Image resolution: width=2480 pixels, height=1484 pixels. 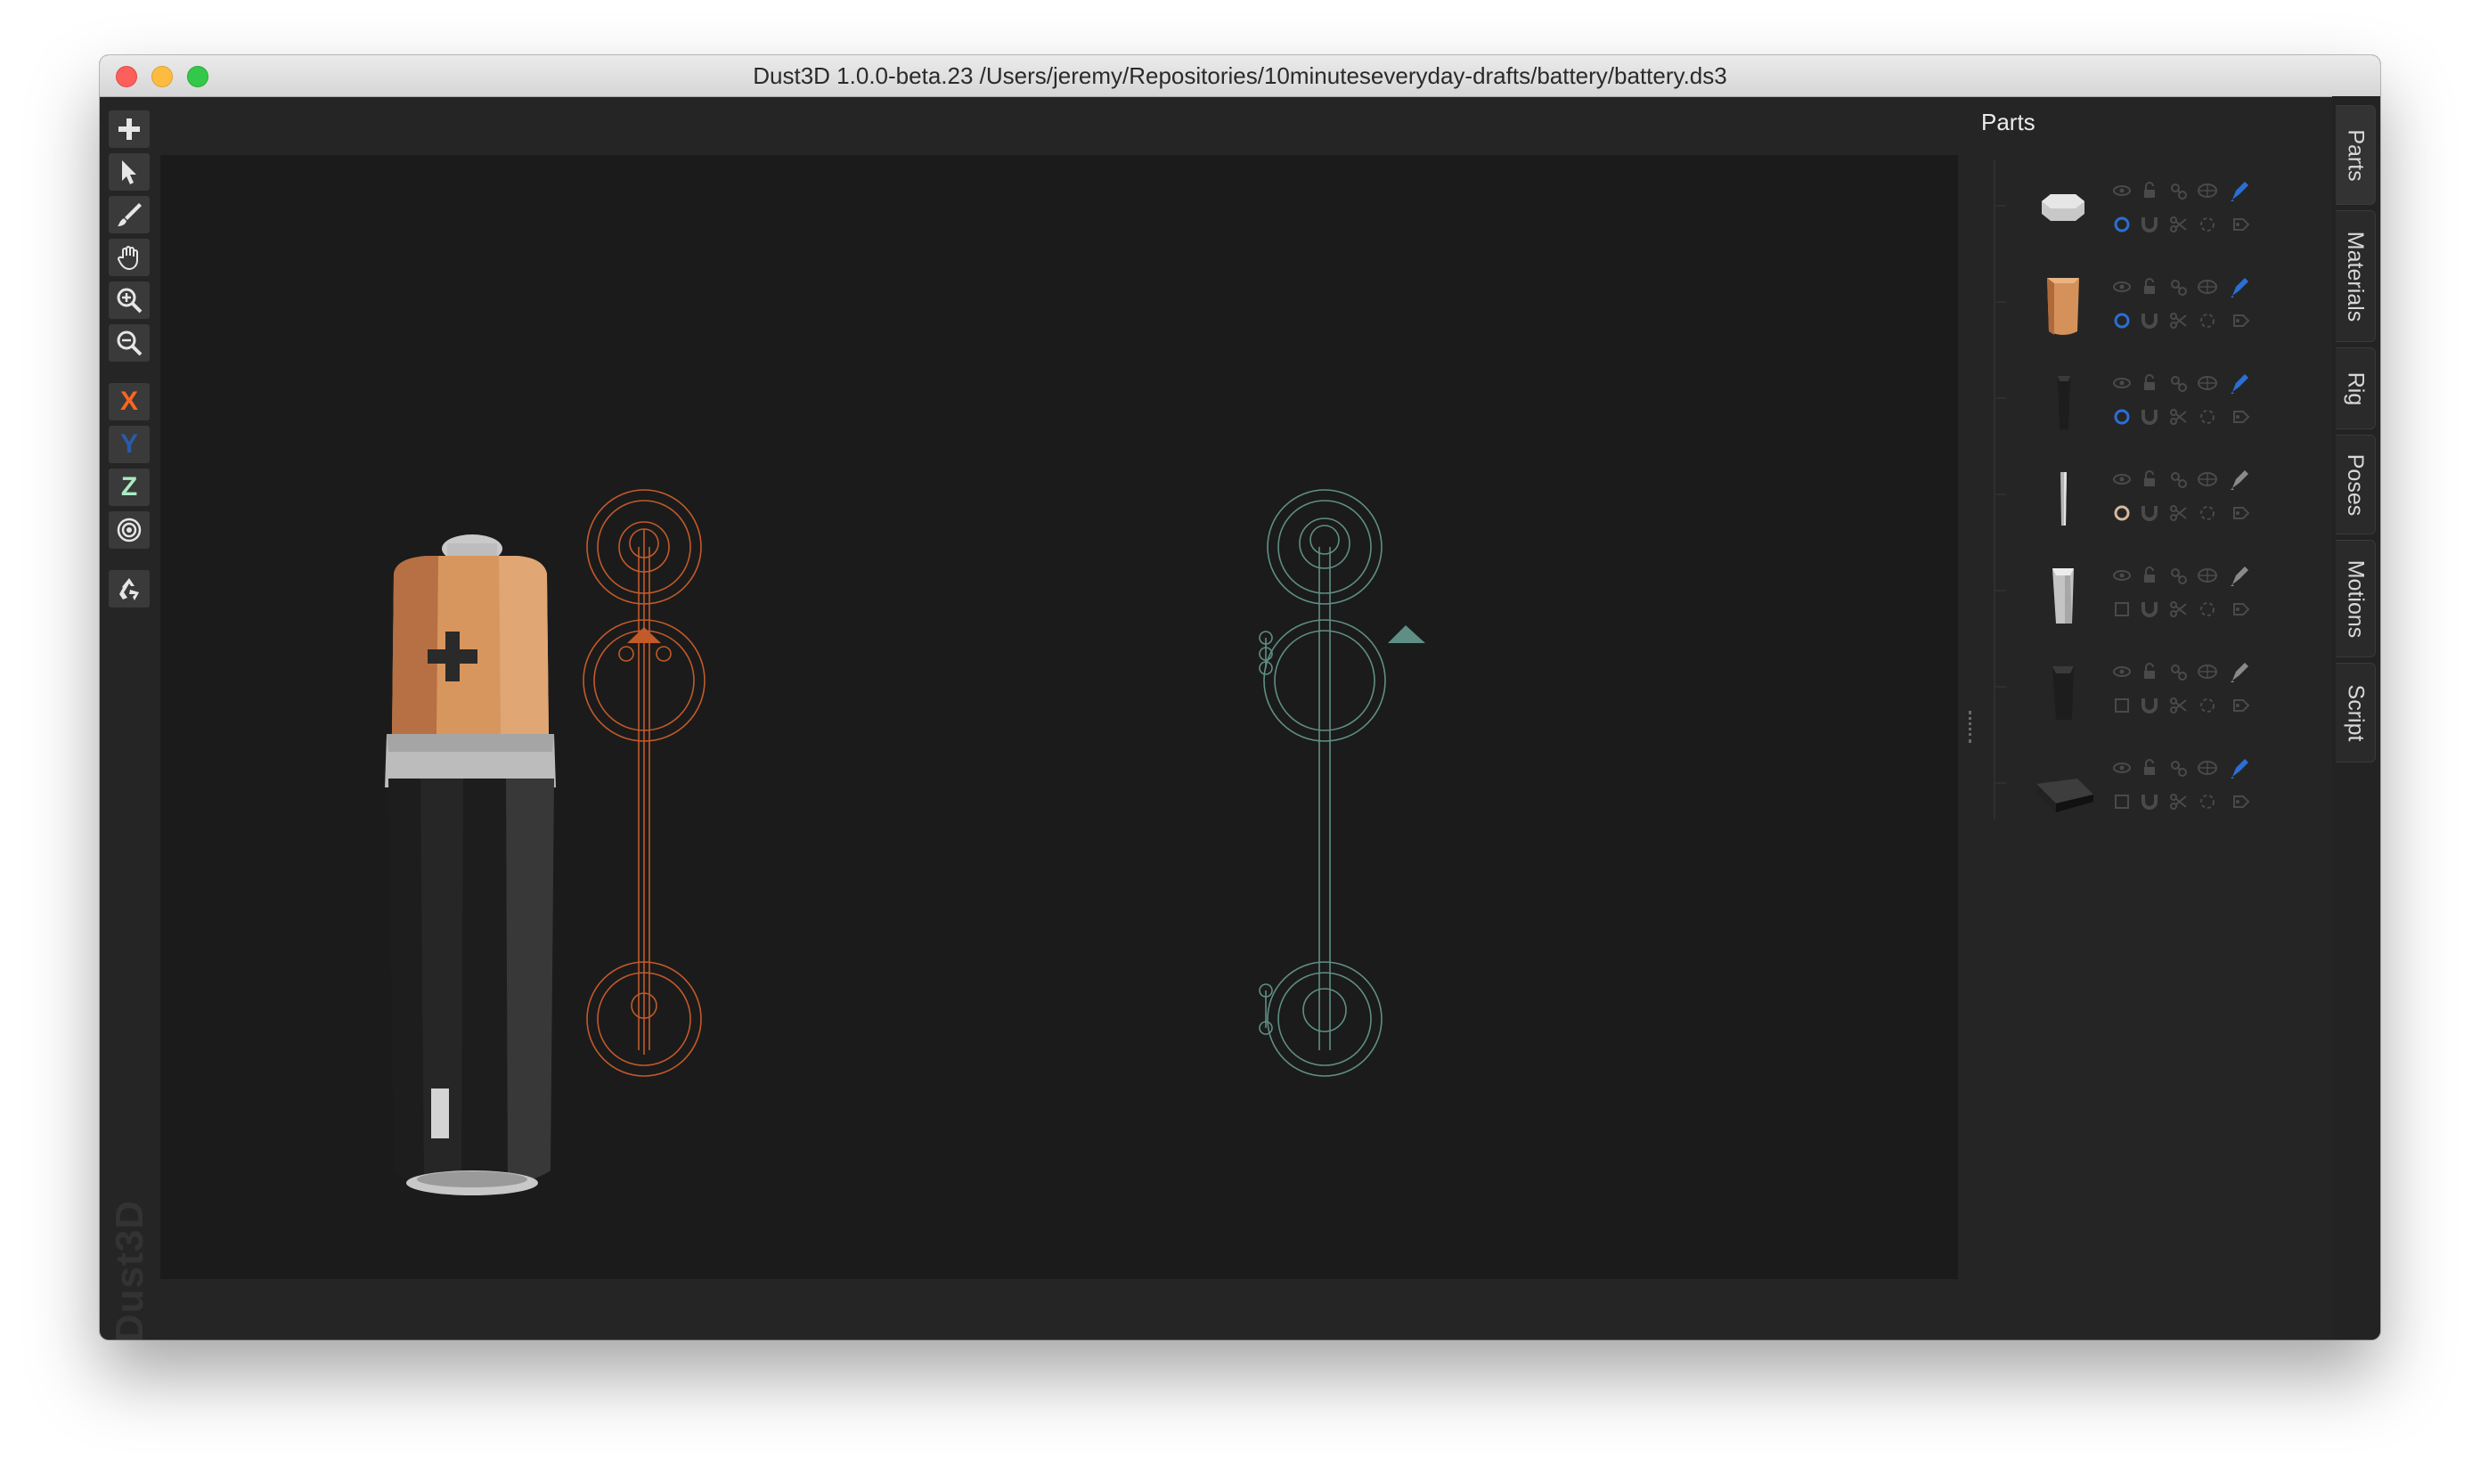 What do you see at coordinates (129, 172) in the screenshot?
I see `select-tool-button` at bounding box center [129, 172].